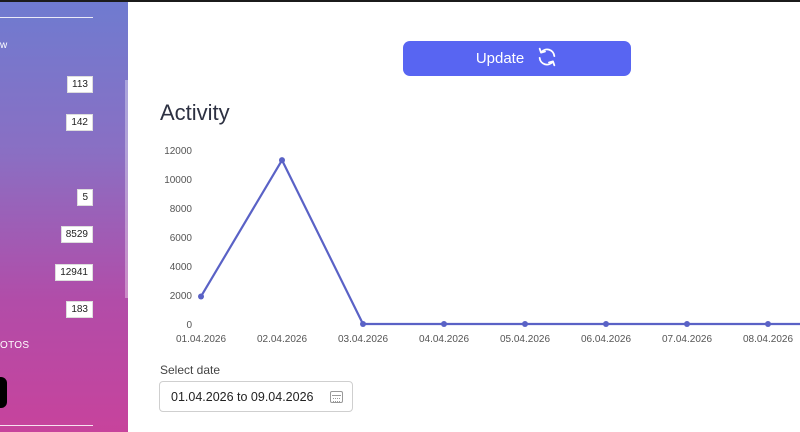  What do you see at coordinates (181, 209) in the screenshot?
I see `y-tick-label: 8000` at bounding box center [181, 209].